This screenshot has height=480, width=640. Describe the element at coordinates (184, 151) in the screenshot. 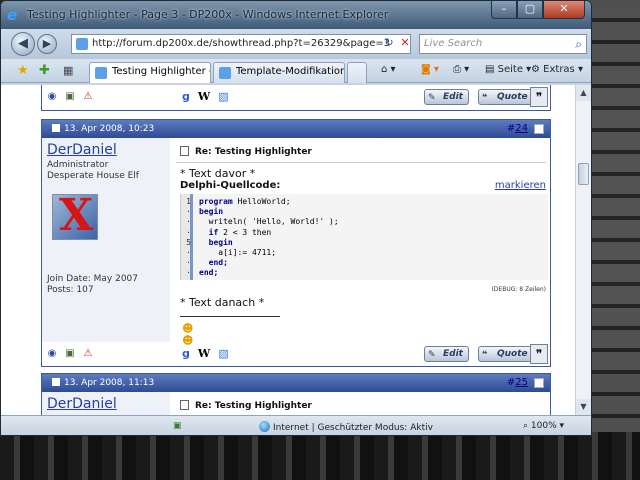

I see `post-title-icon` at that location.